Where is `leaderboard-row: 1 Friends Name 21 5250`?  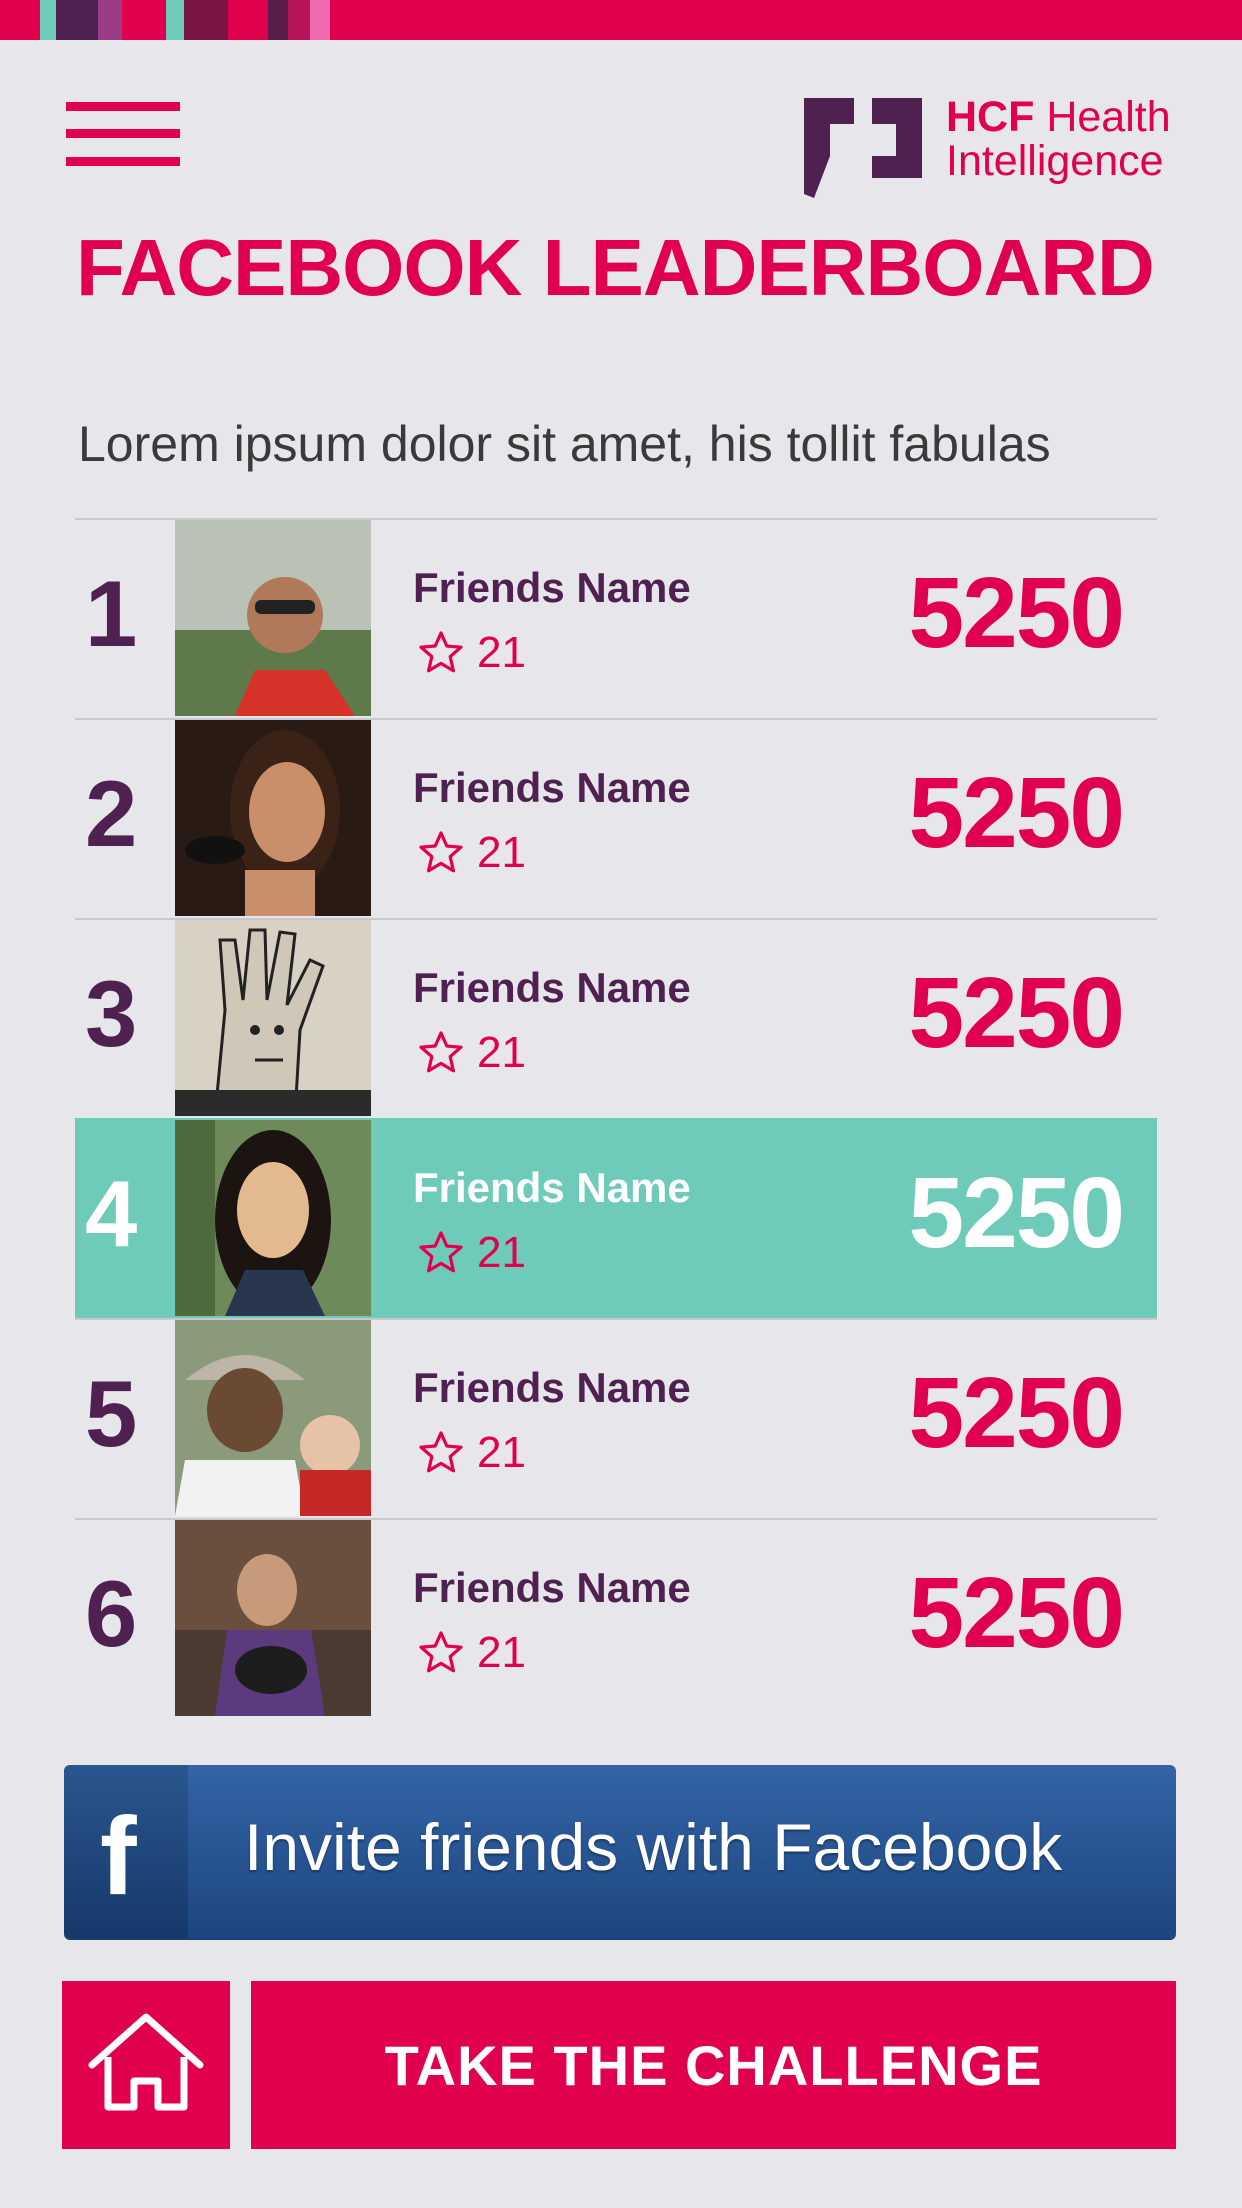
leaderboard-row: 1 Friends Name 21 5250 is located at coordinates (616, 618).